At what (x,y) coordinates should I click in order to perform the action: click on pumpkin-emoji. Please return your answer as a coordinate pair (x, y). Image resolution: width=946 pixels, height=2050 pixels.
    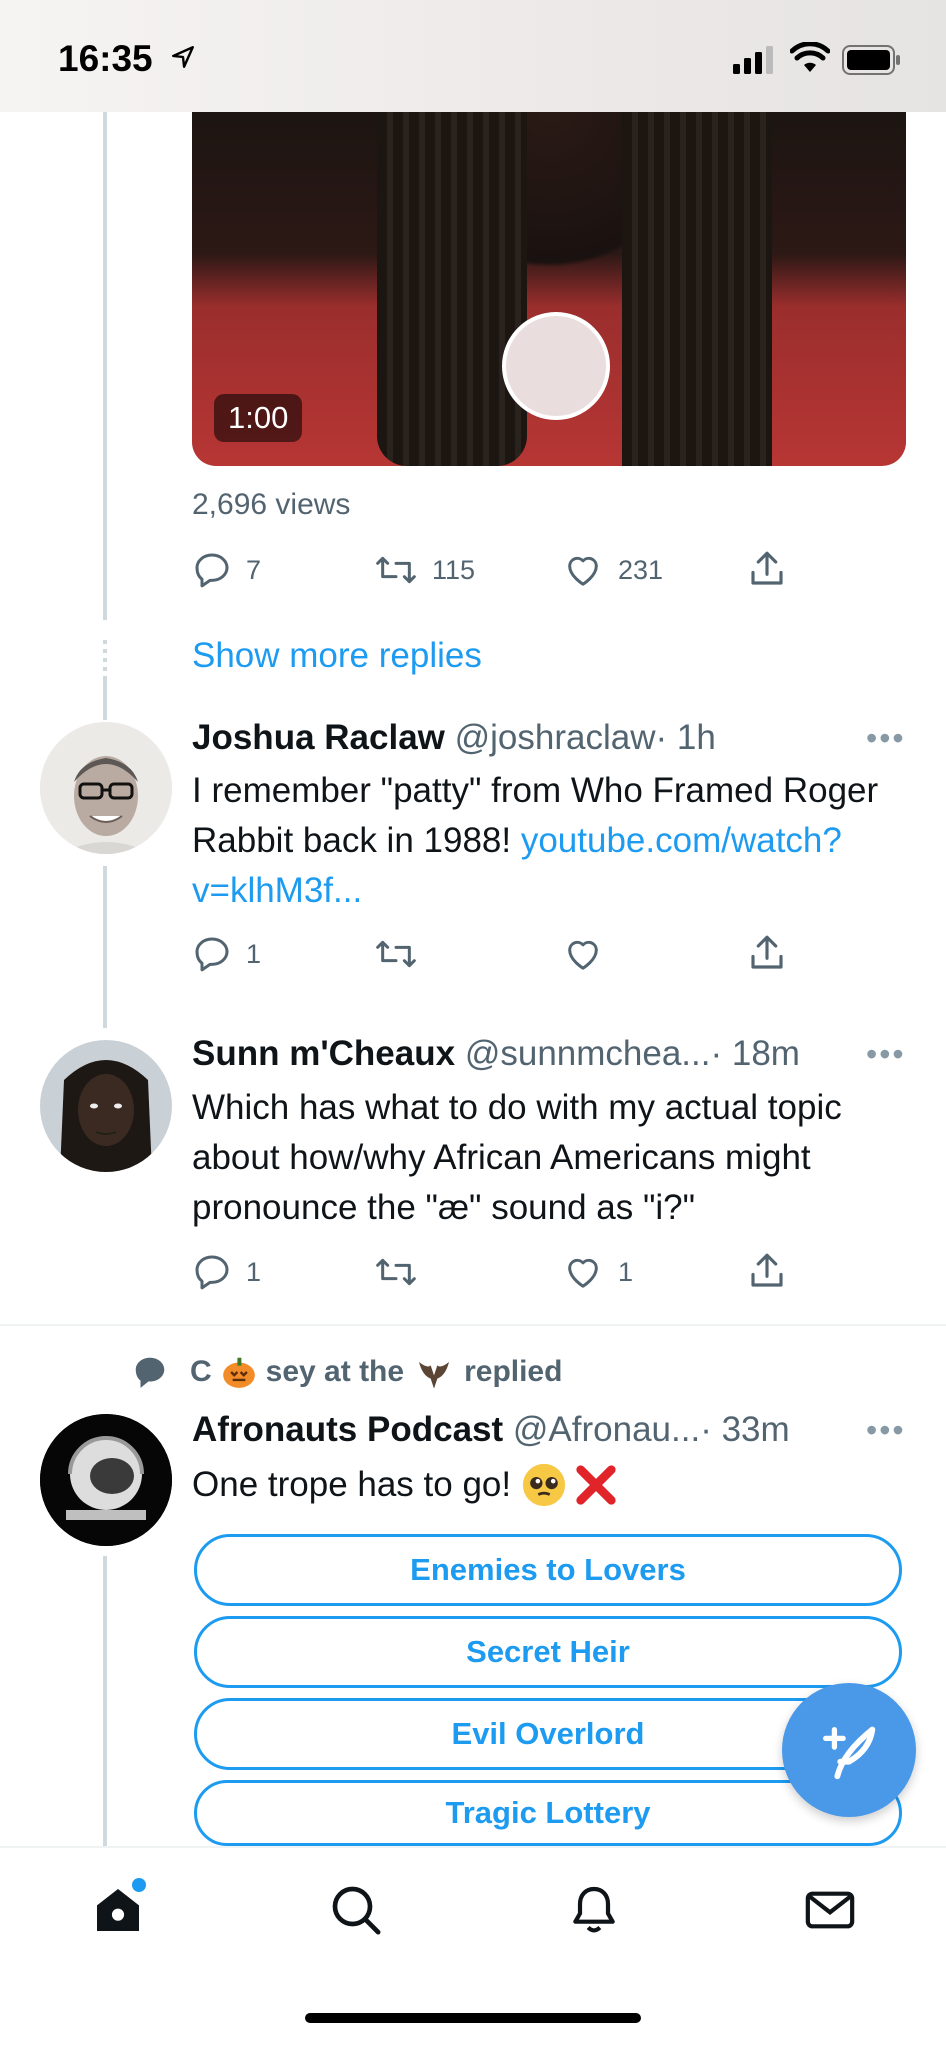
    Looking at the image, I should click on (238, 1372).